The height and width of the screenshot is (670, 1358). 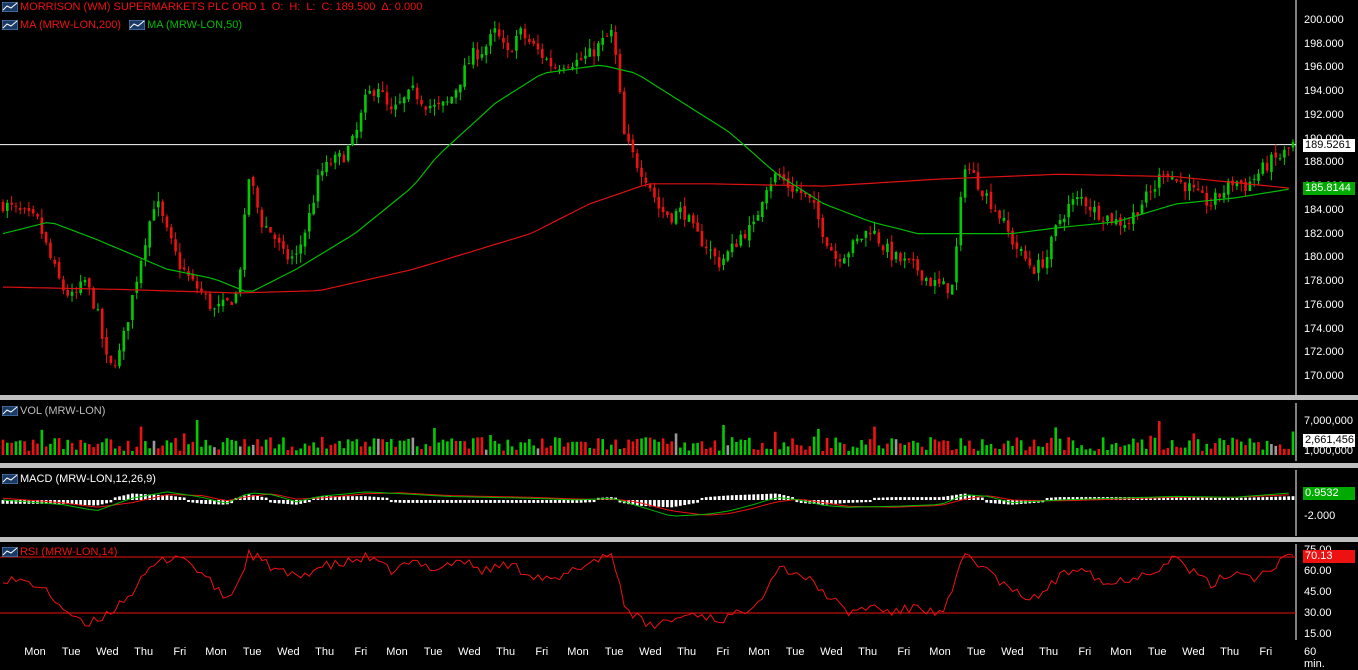 I want to click on volume-chart, so click(x=679, y=432).